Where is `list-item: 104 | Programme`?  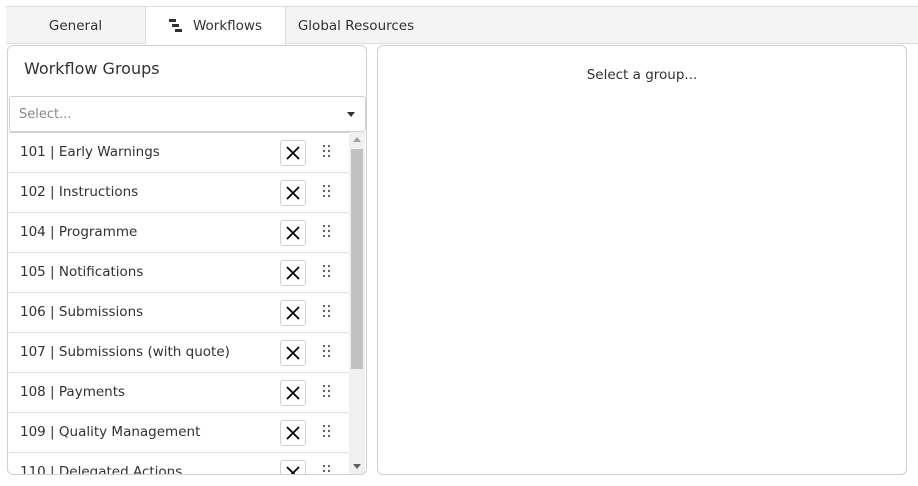 list-item: 104 | Programme is located at coordinates (179, 233).